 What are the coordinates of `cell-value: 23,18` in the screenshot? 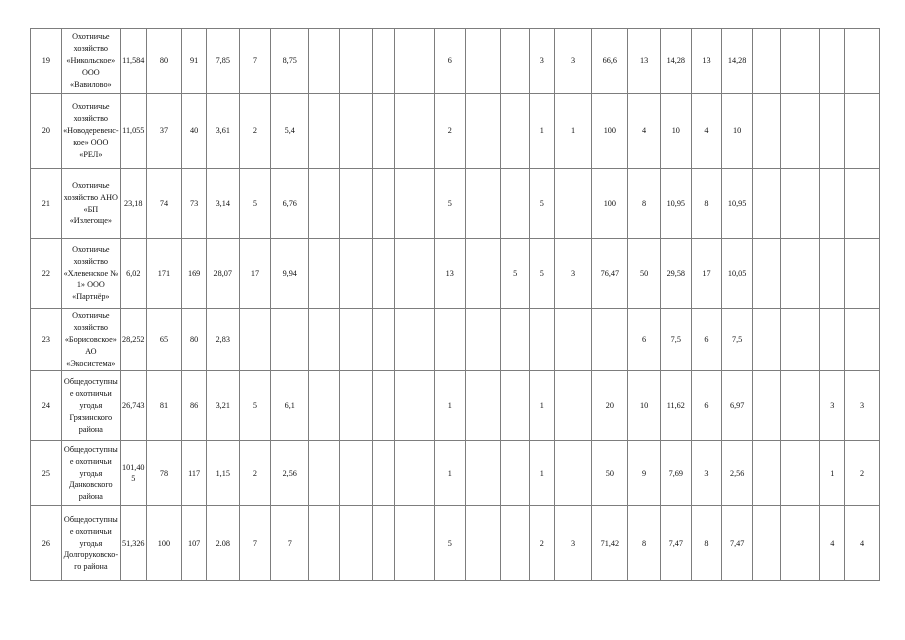 It's located at (133, 203).